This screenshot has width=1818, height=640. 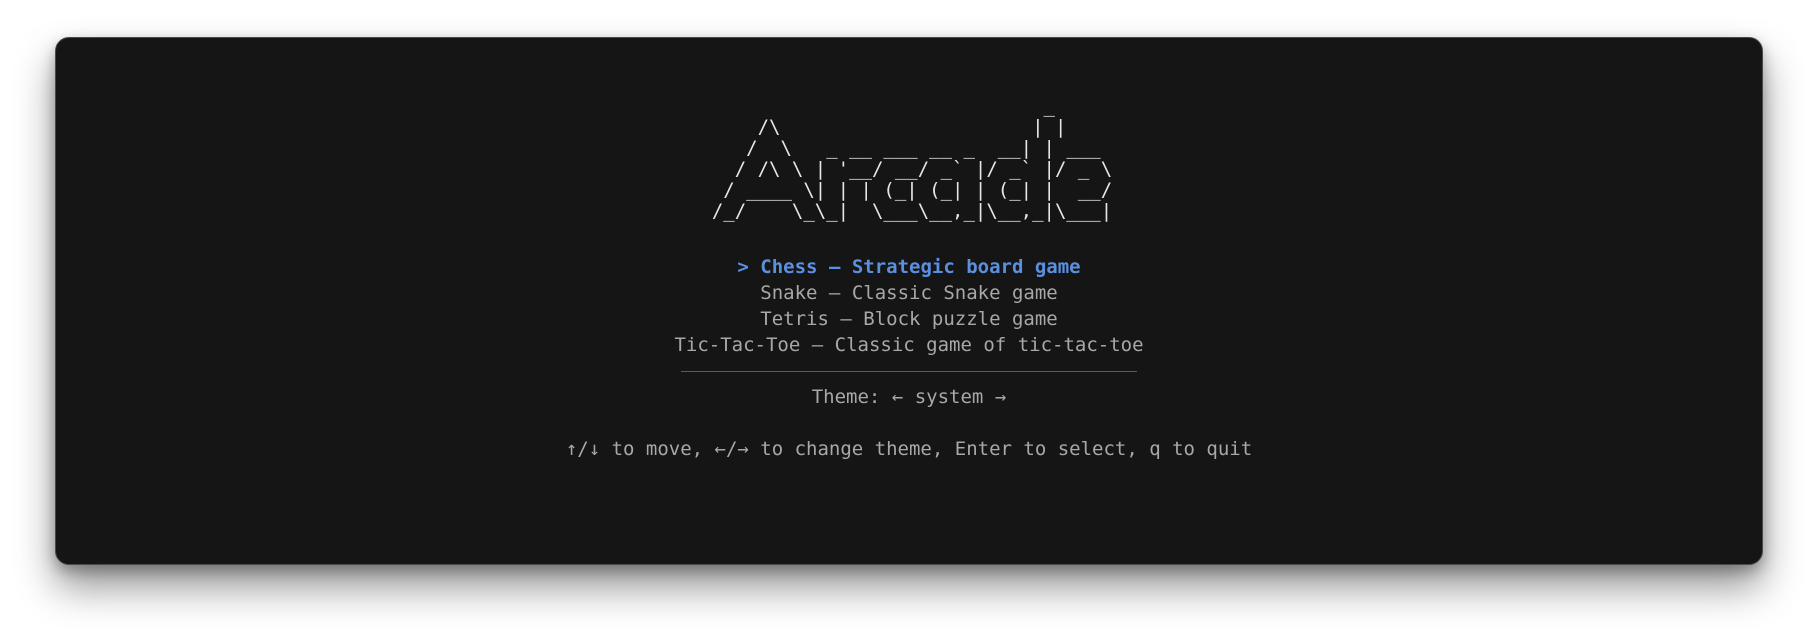 I want to click on menu-item-description: Strategic board game, so click(x=966, y=267).